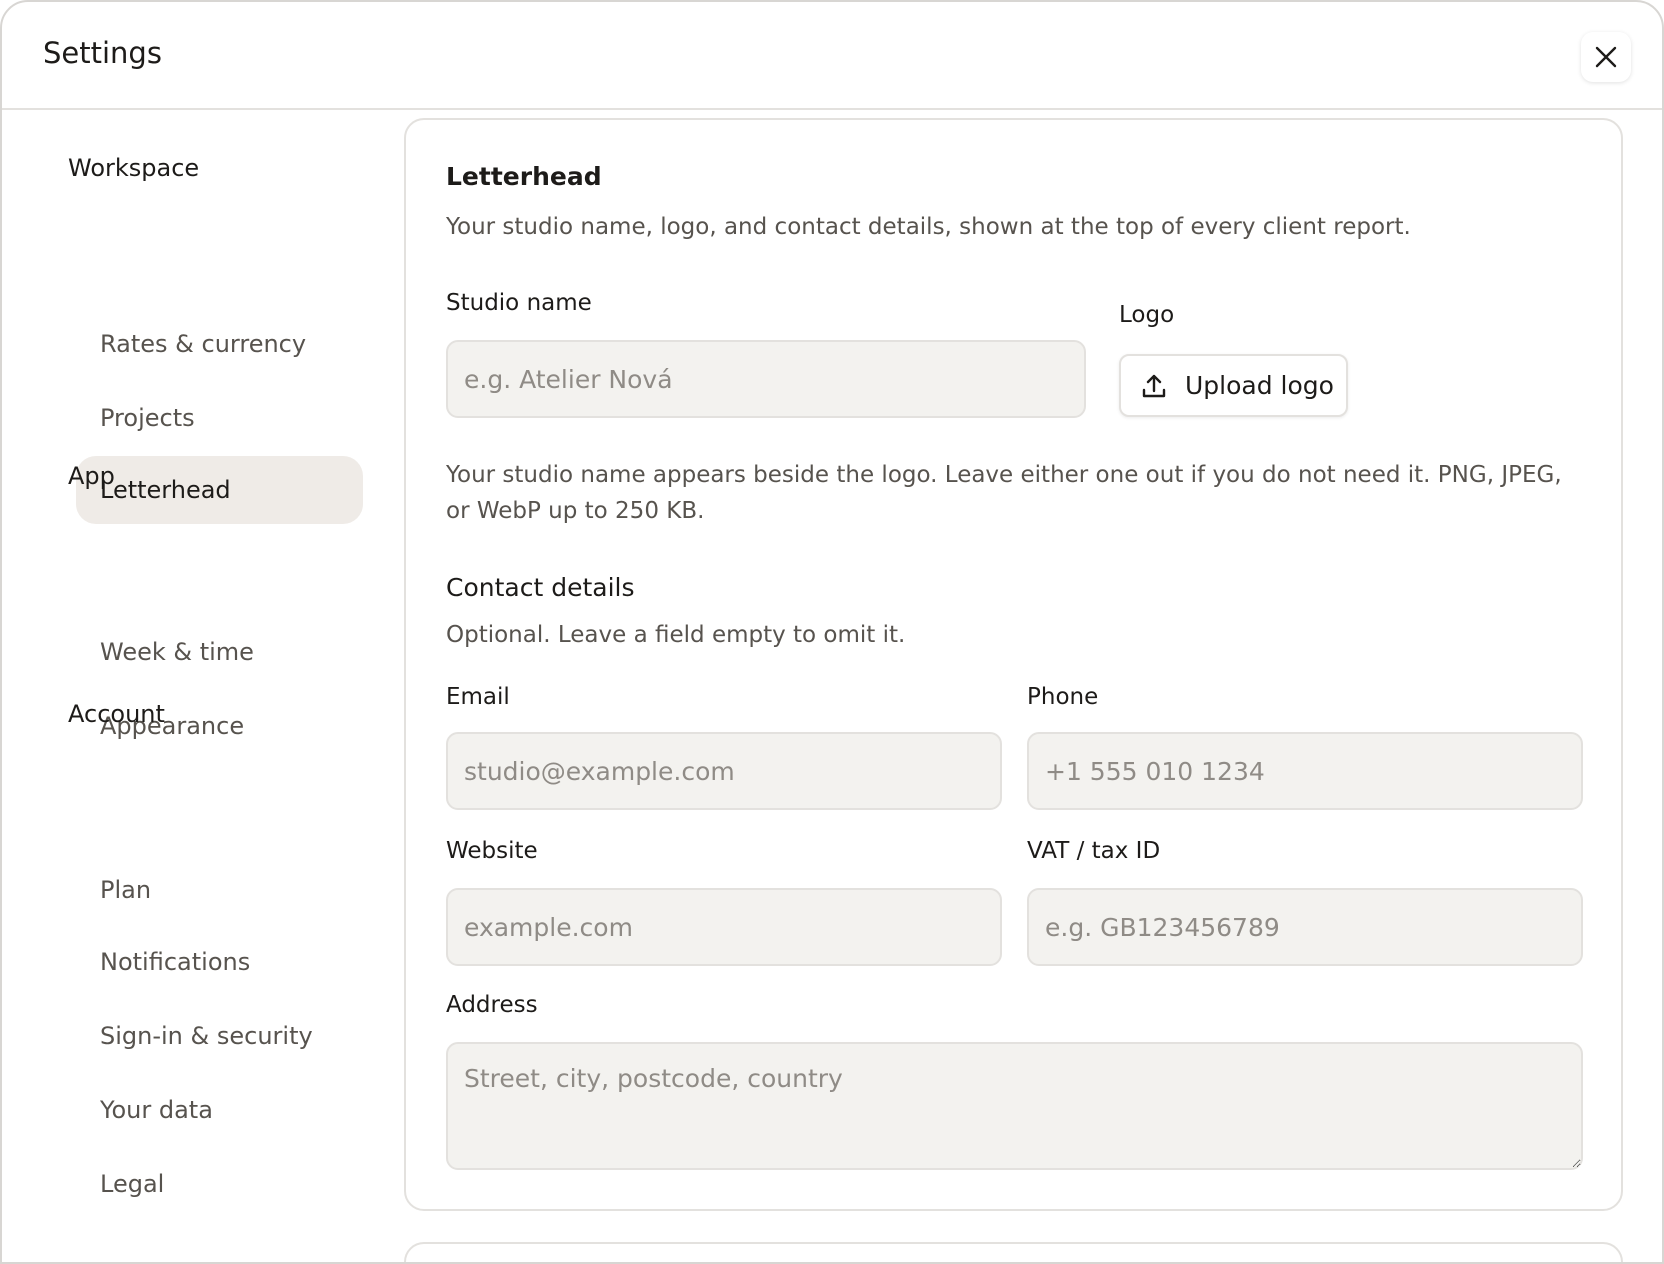  I want to click on phone-input, so click(1305, 771).